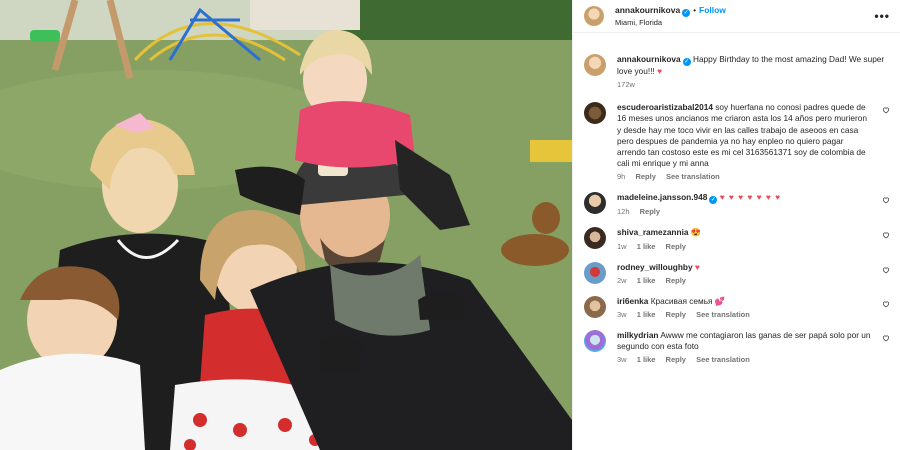  Describe the element at coordinates (737, 273) in the screenshot. I see `comment-item: rodney_willoughby ♥ 2w 1 like Reply` at that location.